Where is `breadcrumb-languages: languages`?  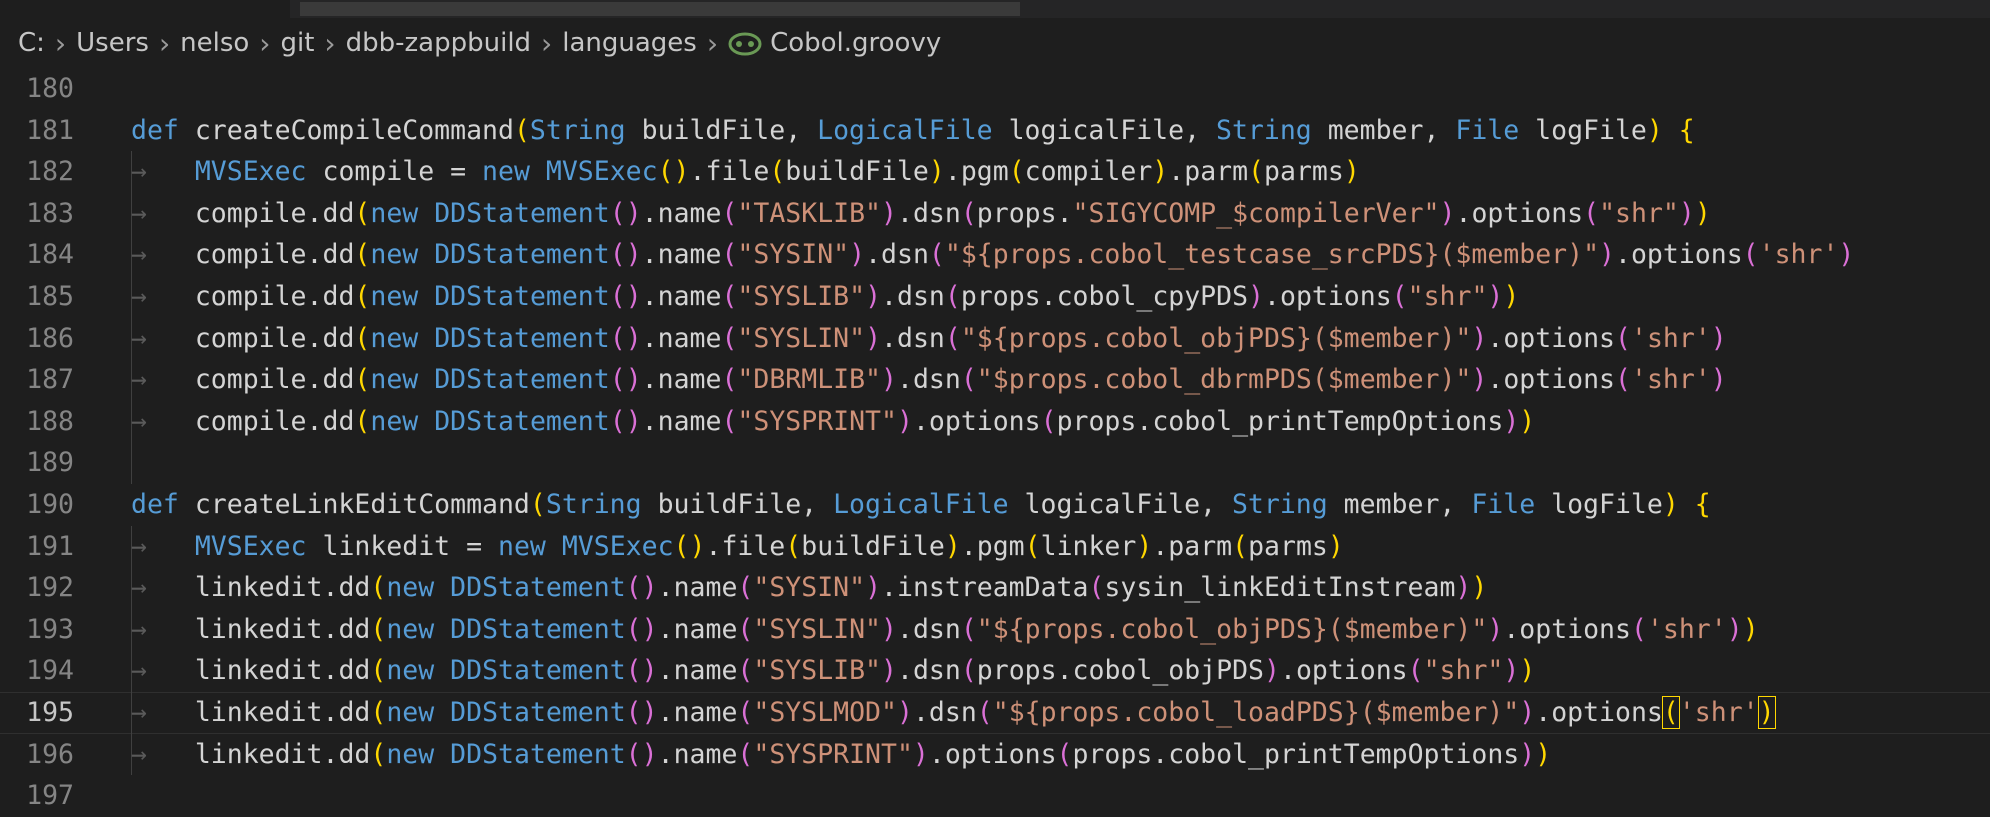
breadcrumb-languages: languages is located at coordinates (629, 43).